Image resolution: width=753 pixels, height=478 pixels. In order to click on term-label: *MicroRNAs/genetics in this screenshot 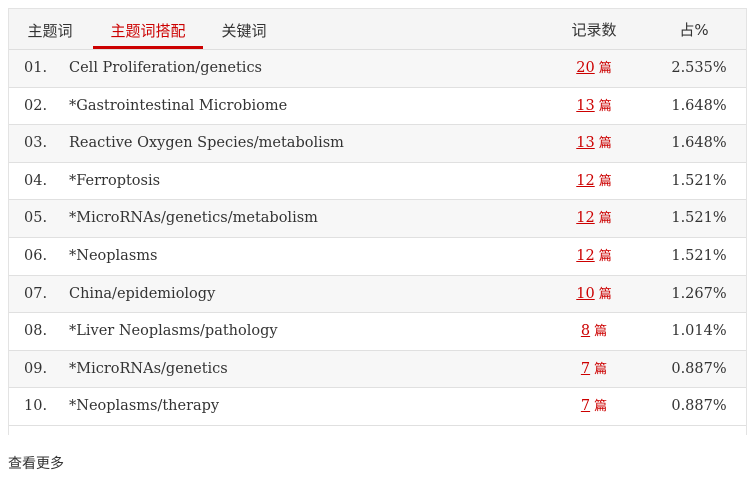, I will do `click(148, 368)`.